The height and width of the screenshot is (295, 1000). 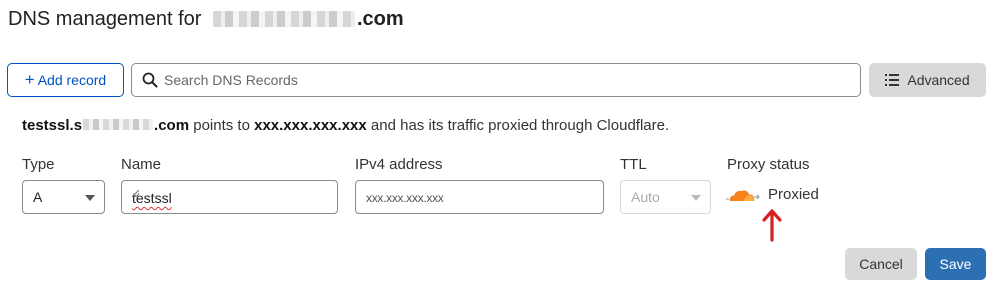 What do you see at coordinates (881, 264) in the screenshot?
I see `cancel-button: Cancel` at bounding box center [881, 264].